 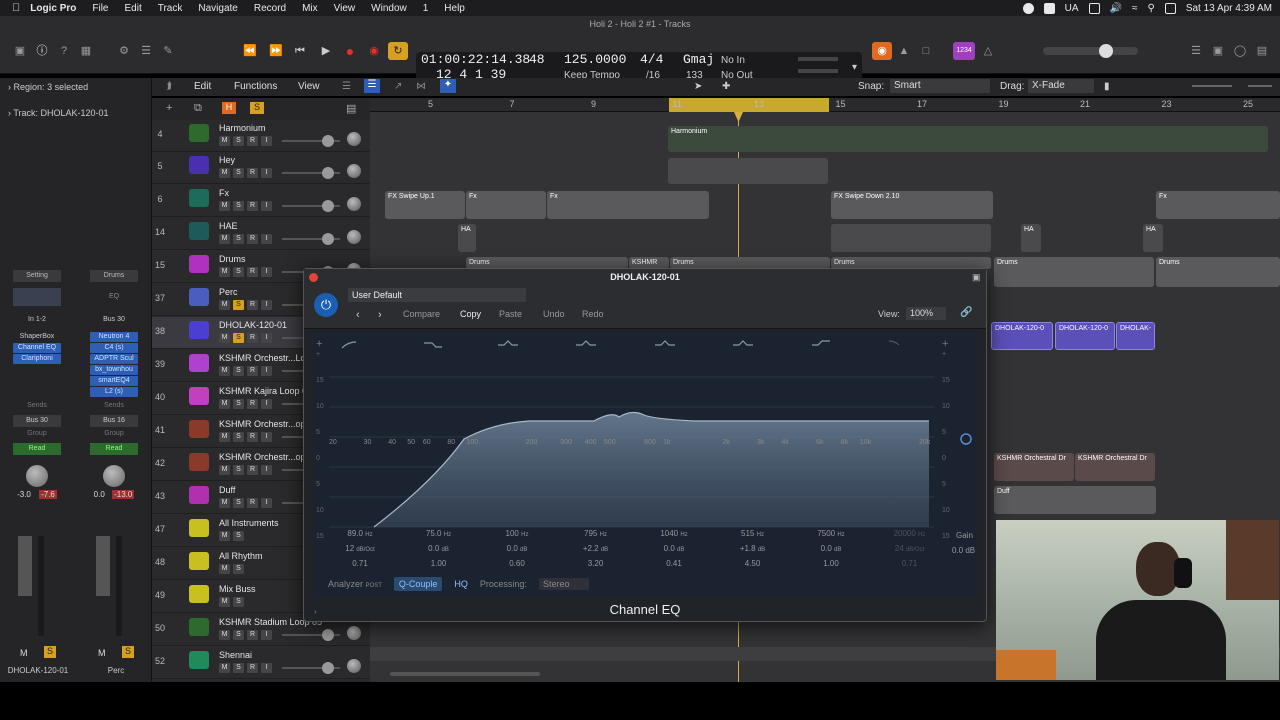 I want to click on plugin-slot-4: bx_townhou, so click(x=114, y=370).